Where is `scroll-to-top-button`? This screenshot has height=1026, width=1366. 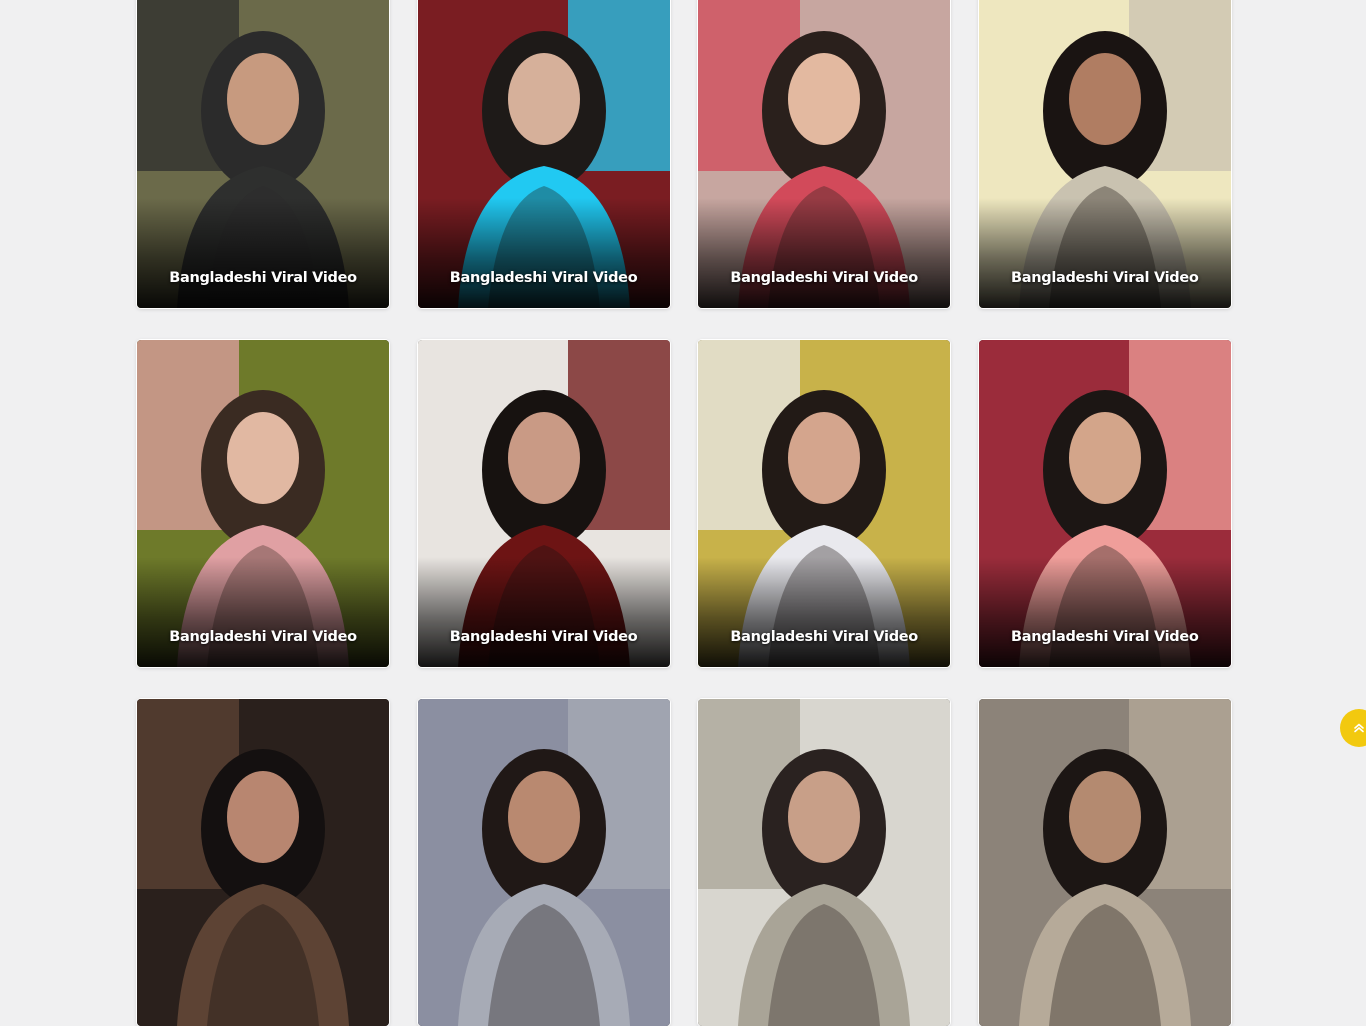
scroll-to-top-button is located at coordinates (1353, 728).